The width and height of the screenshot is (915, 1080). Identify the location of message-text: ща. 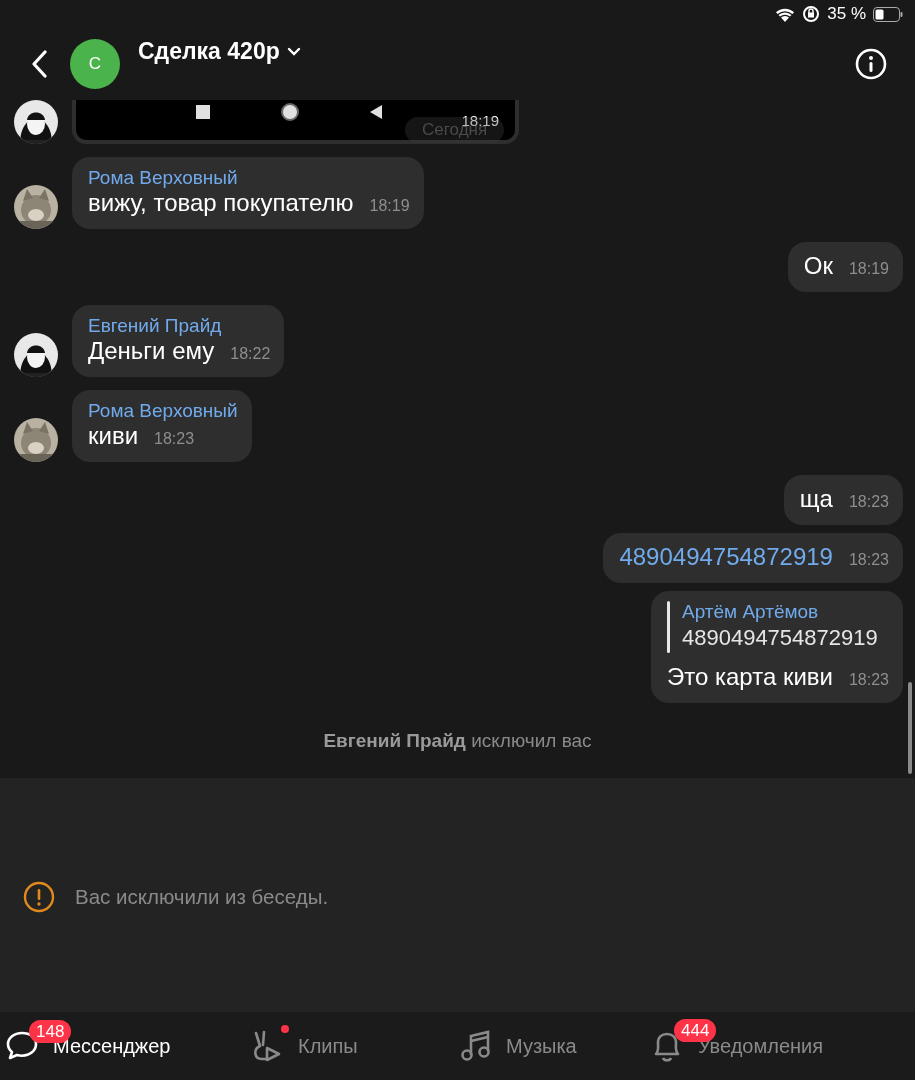
(816, 499).